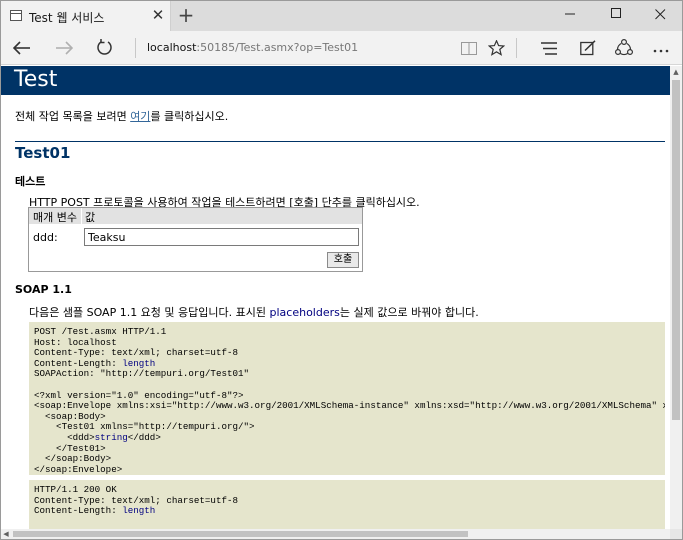 This screenshot has height=540, width=683. I want to click on url-host: localhost, so click(172, 47).